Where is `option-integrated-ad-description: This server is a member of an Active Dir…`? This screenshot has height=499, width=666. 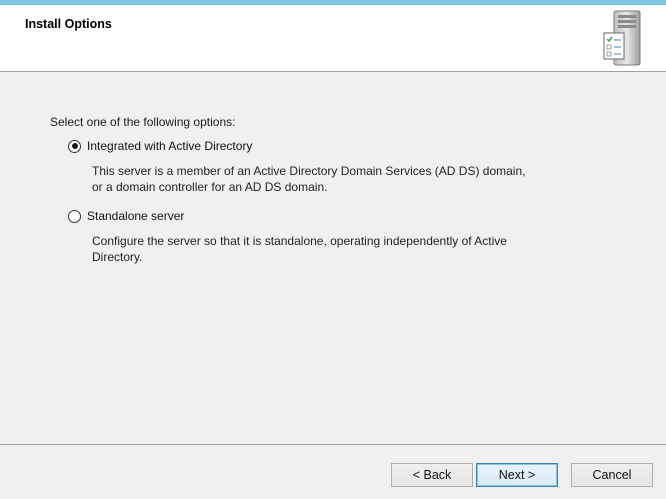 option-integrated-ad-description: This server is a member of an Active Dir… is located at coordinates (317, 179).